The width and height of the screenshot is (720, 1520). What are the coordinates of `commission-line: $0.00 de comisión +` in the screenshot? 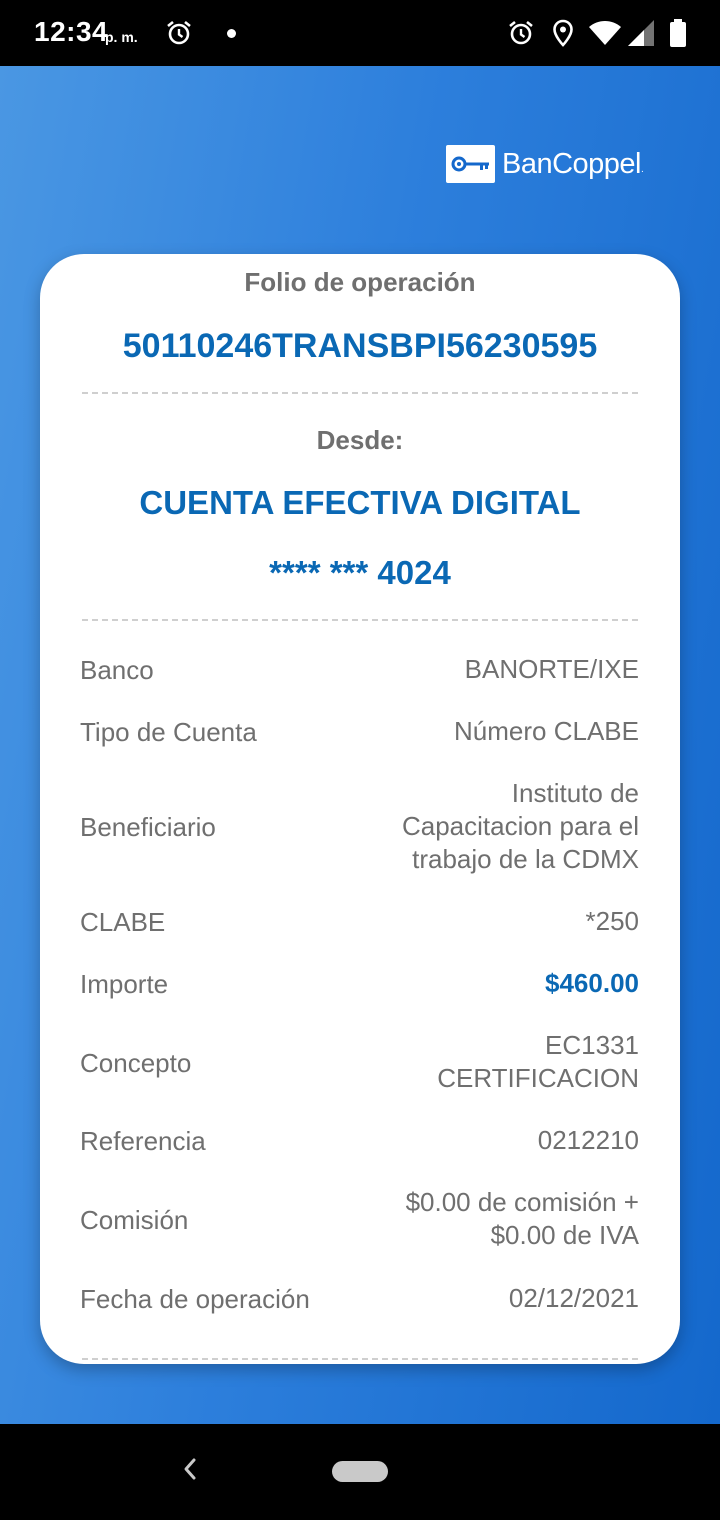 It's located at (522, 1202).